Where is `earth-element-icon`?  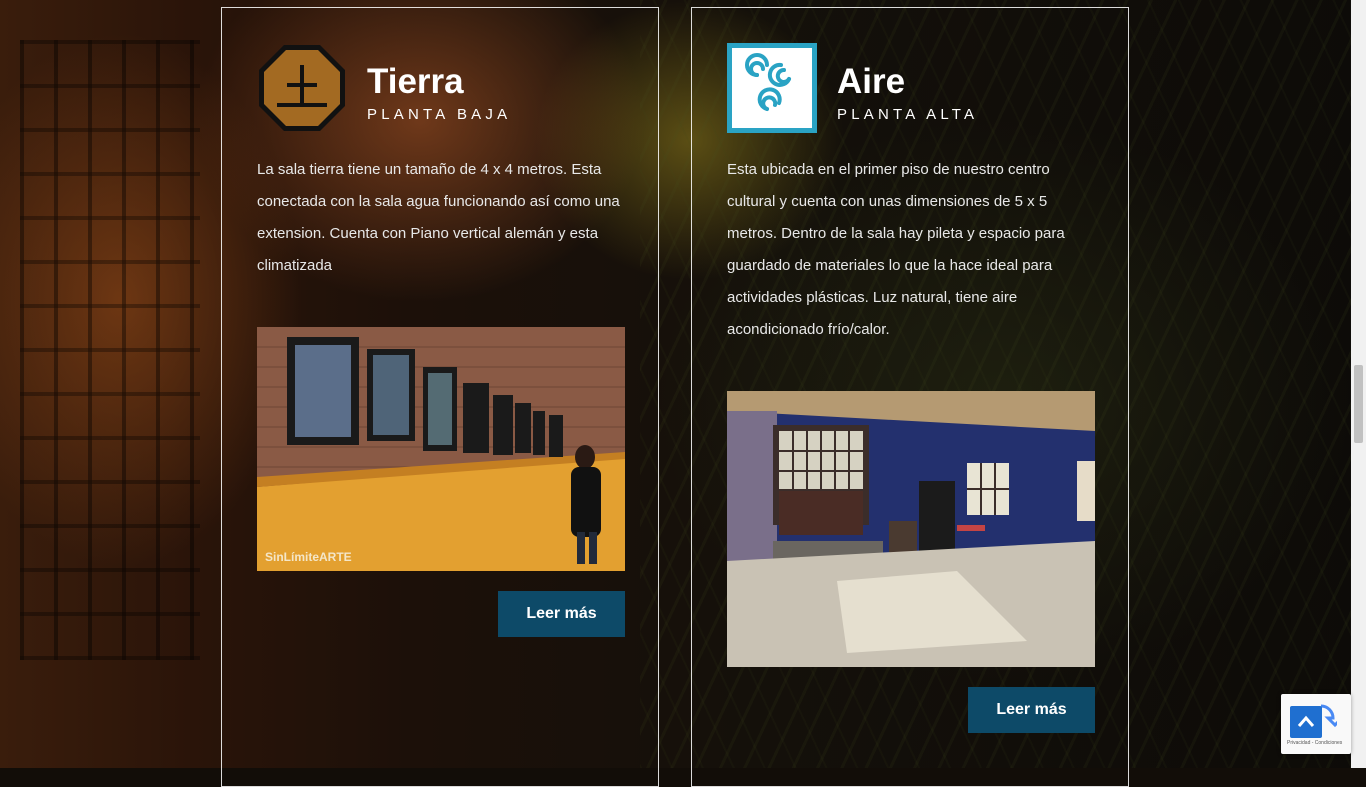 earth-element-icon is located at coordinates (302, 88).